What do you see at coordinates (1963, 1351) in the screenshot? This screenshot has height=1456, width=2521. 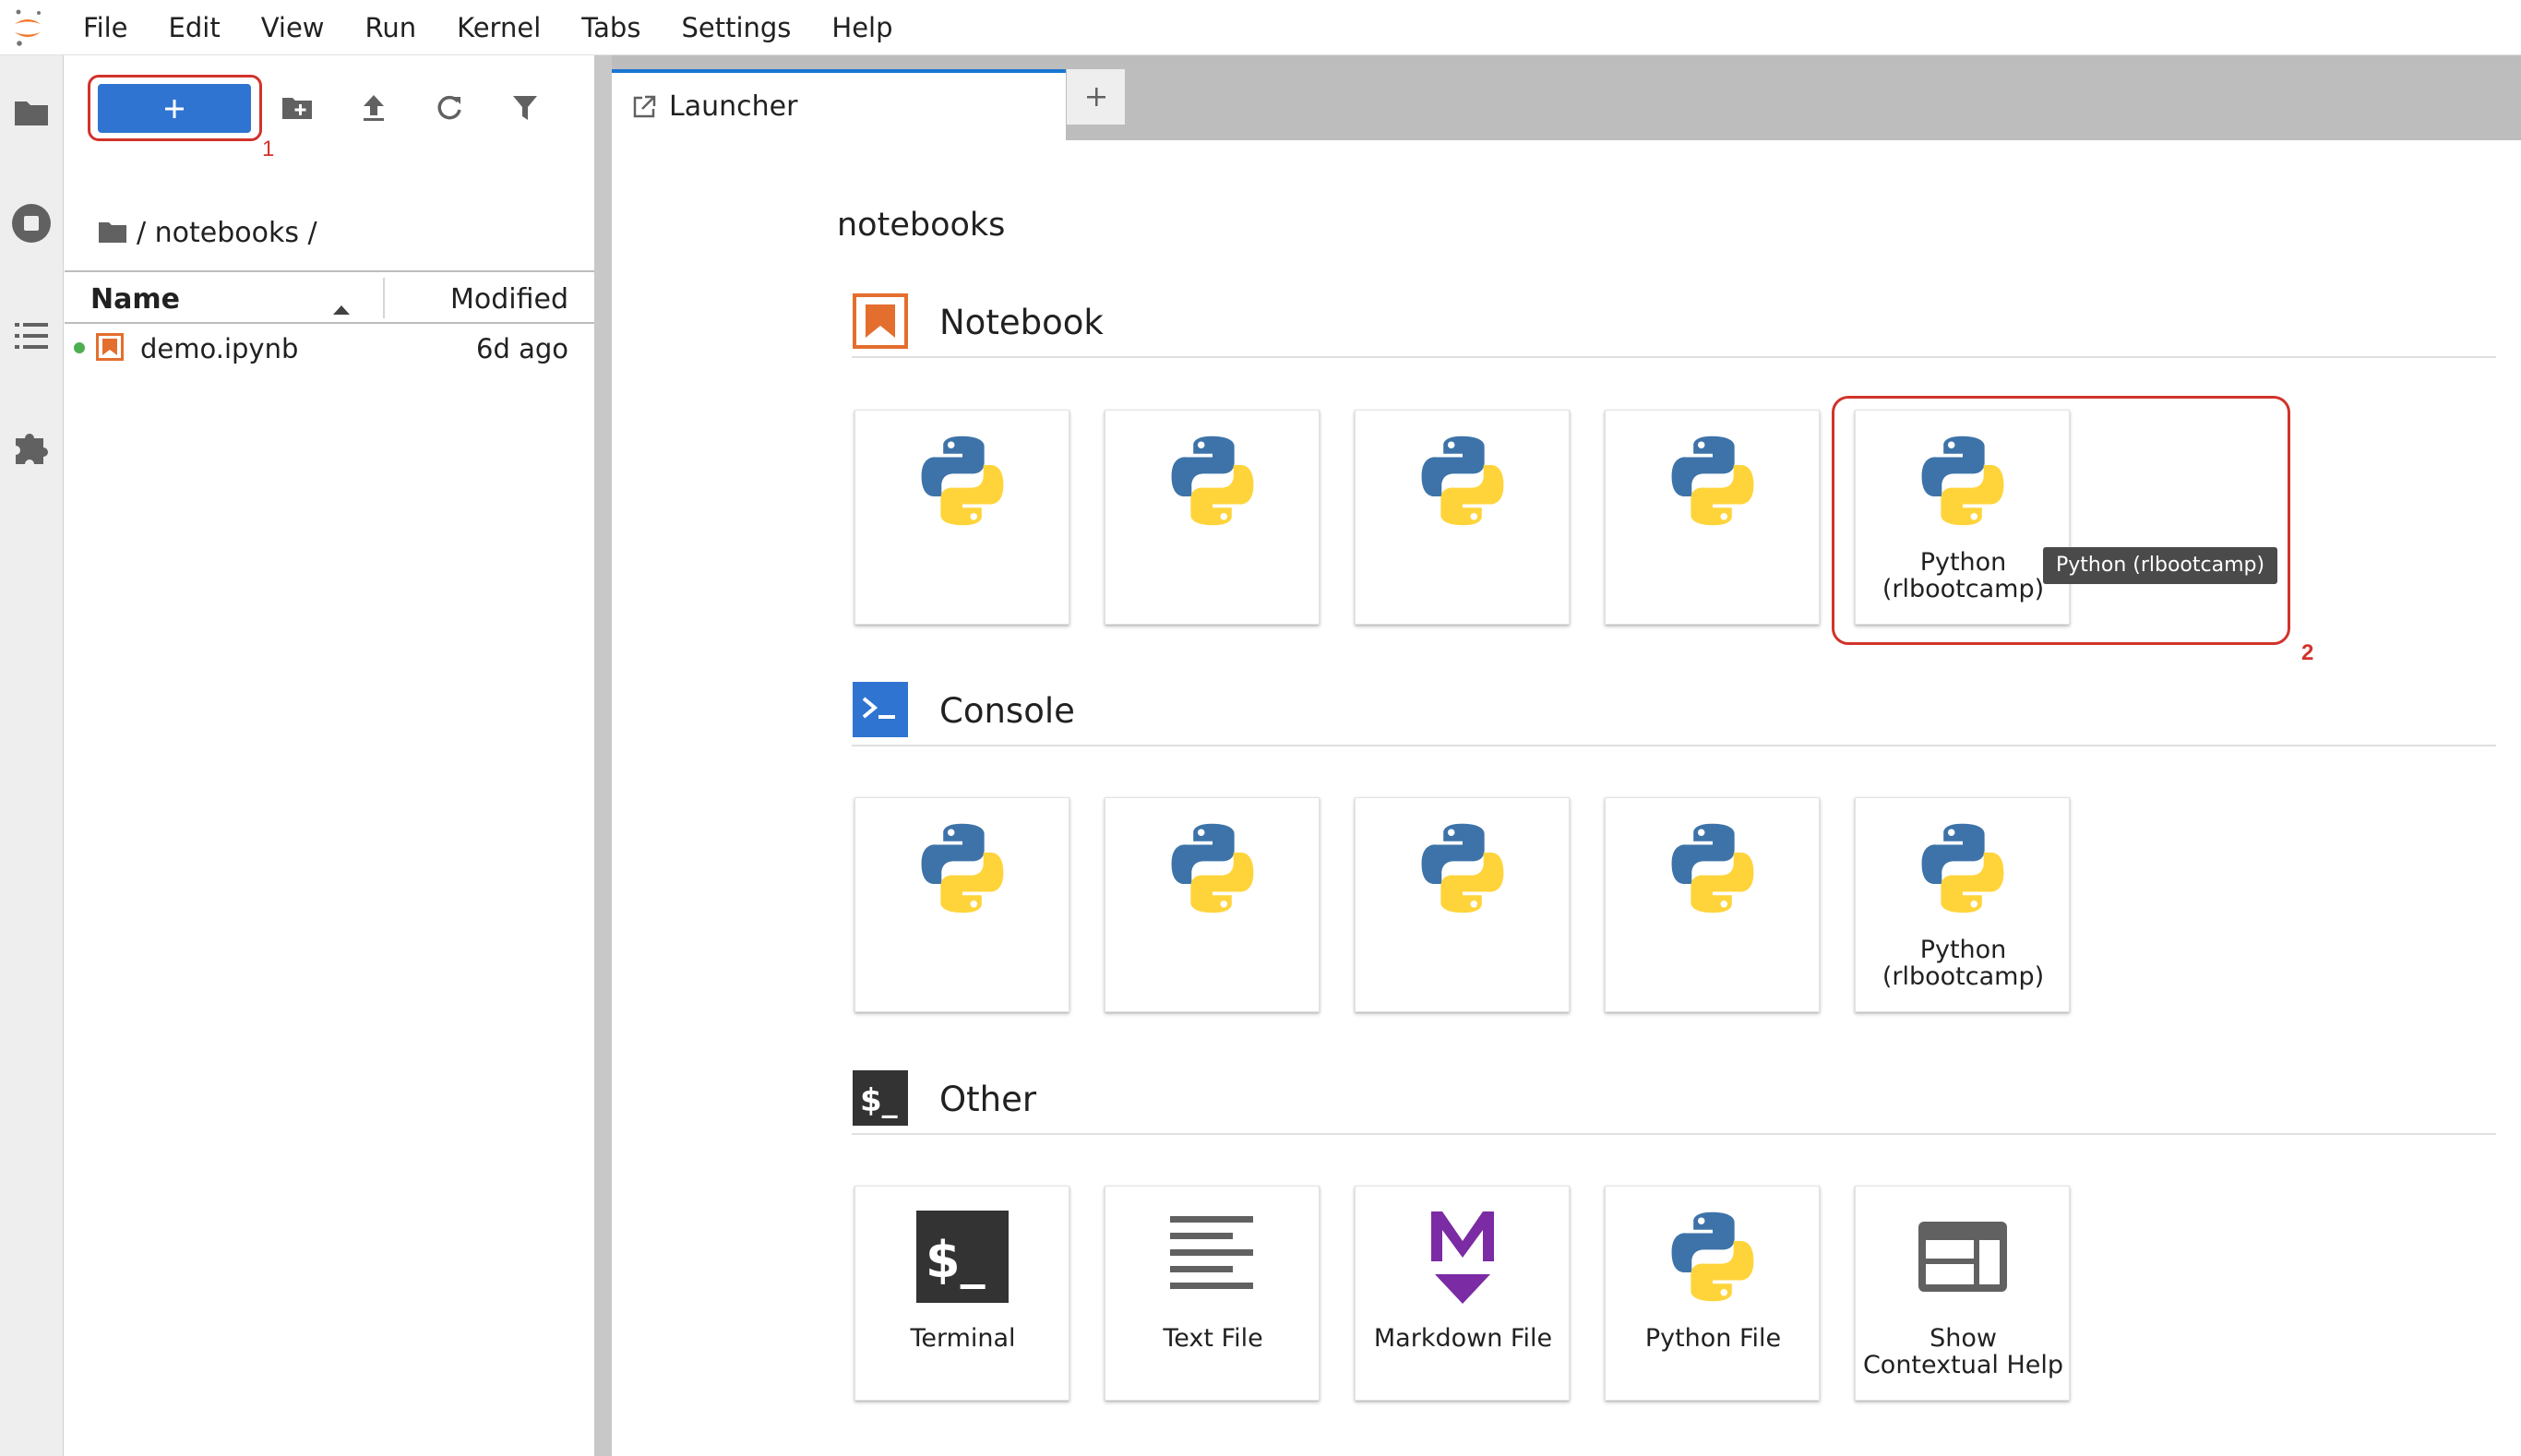 I see `card-label: Show Contextual Help` at bounding box center [1963, 1351].